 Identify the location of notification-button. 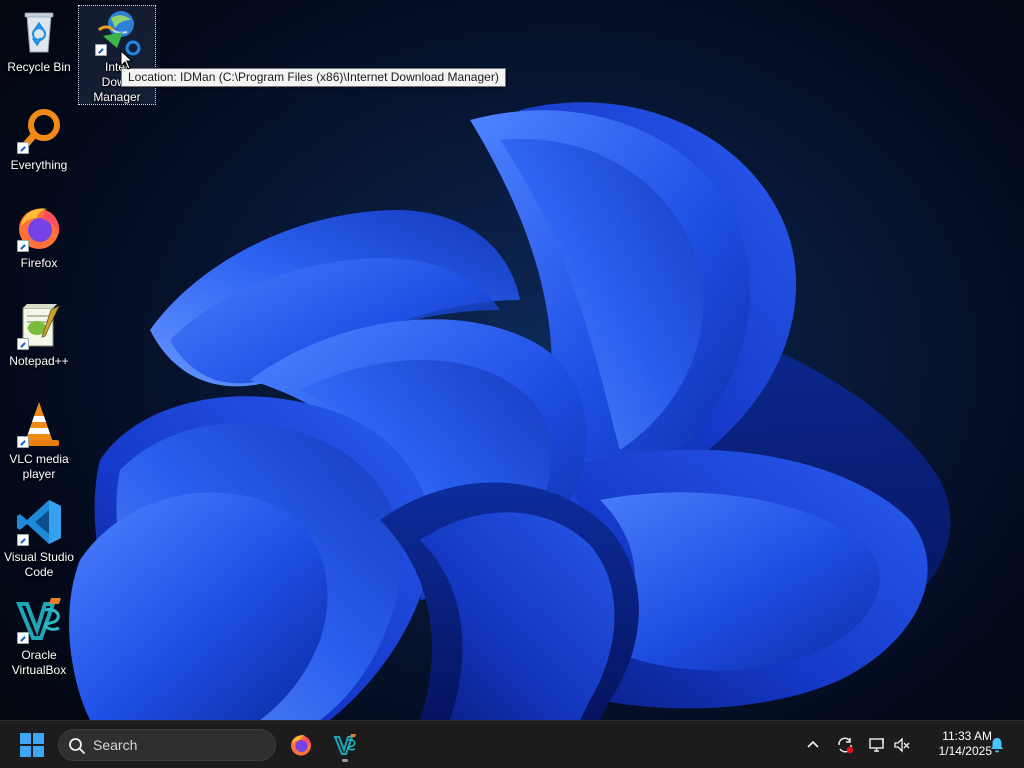
(997, 745).